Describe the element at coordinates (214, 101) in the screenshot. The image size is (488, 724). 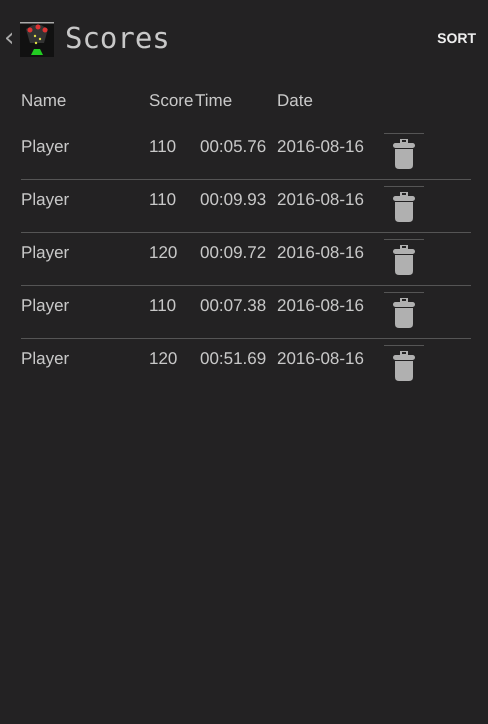
I see `column-header: Time` at that location.